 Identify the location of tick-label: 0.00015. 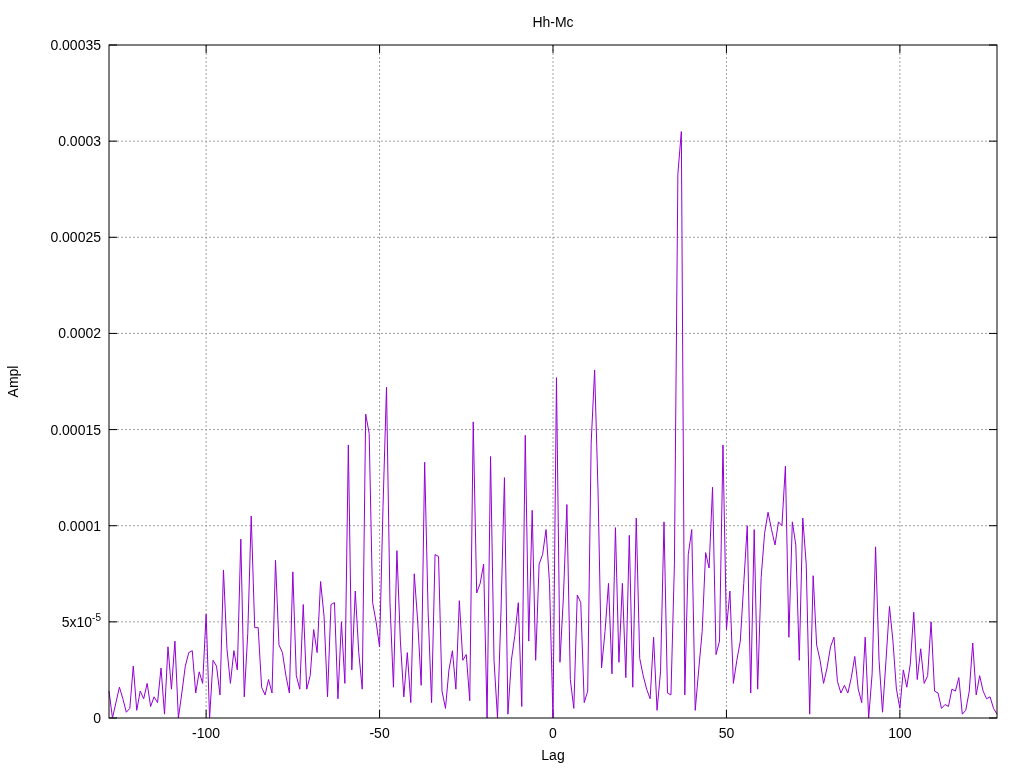
(75, 429).